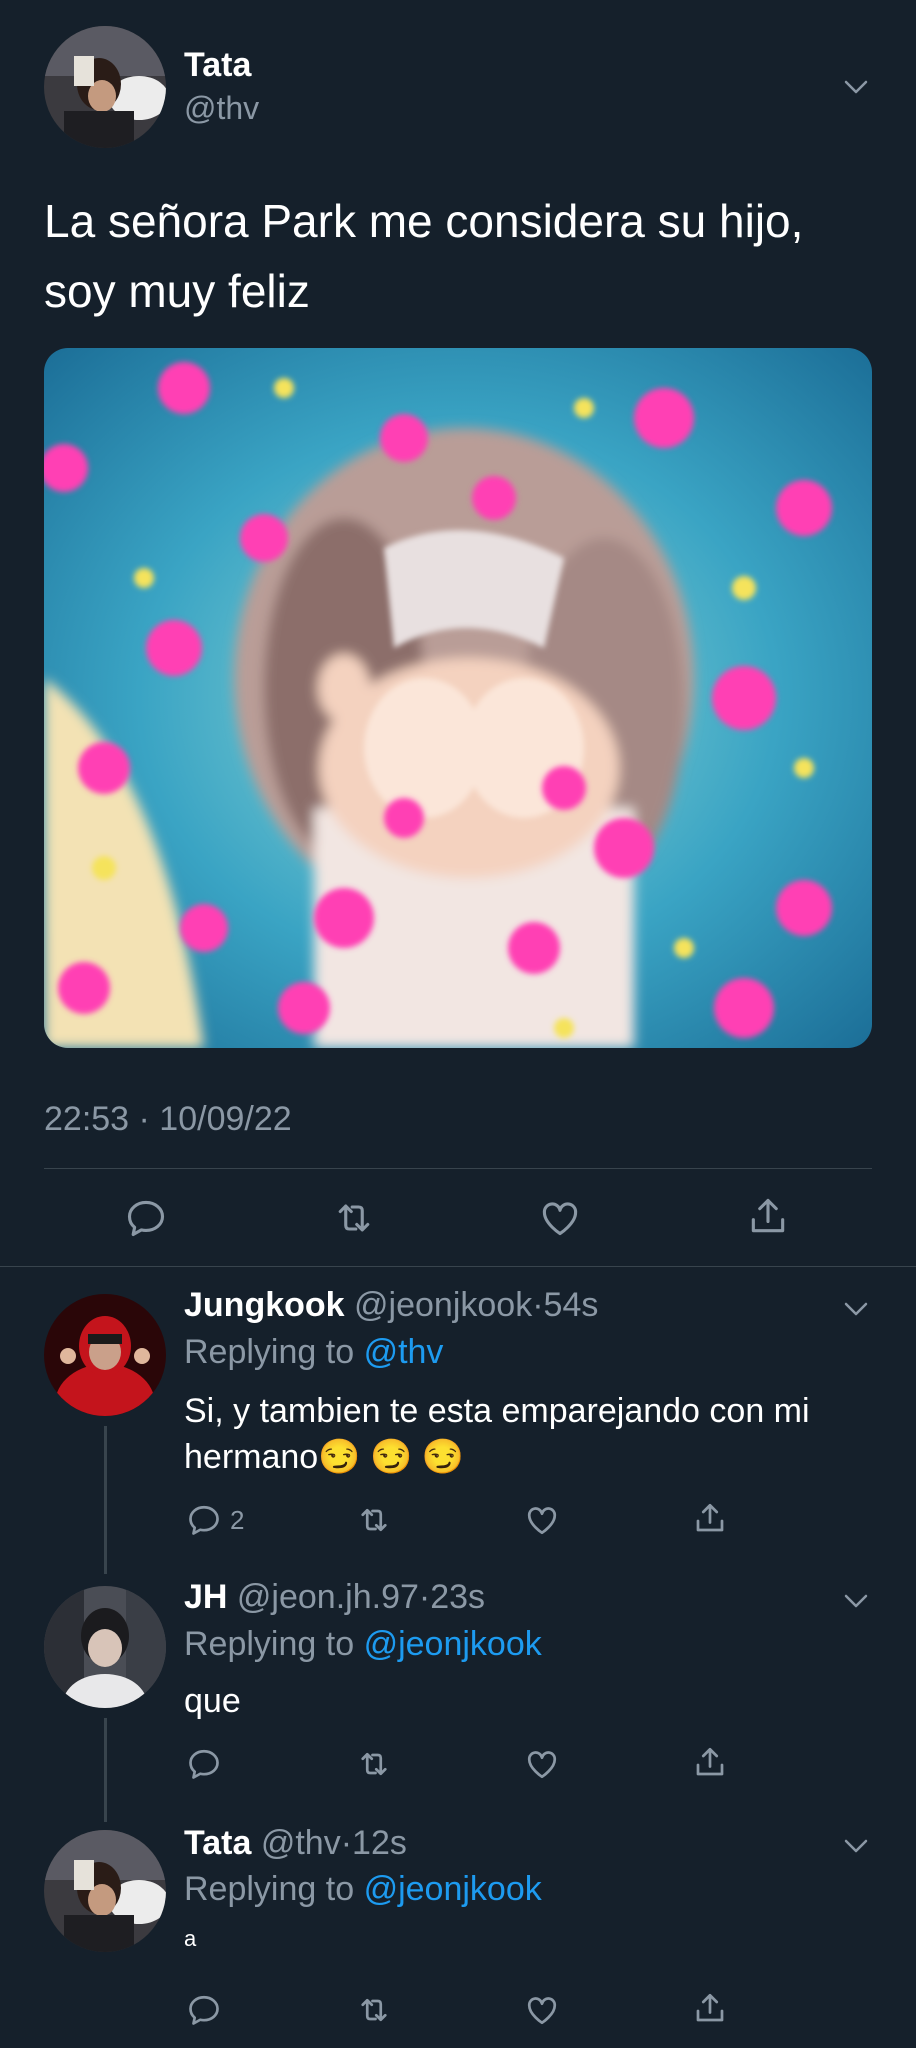 This screenshot has height=2048, width=916. I want to click on tweet-timestamp: 22:53 · 10/09/22, so click(168, 1119).